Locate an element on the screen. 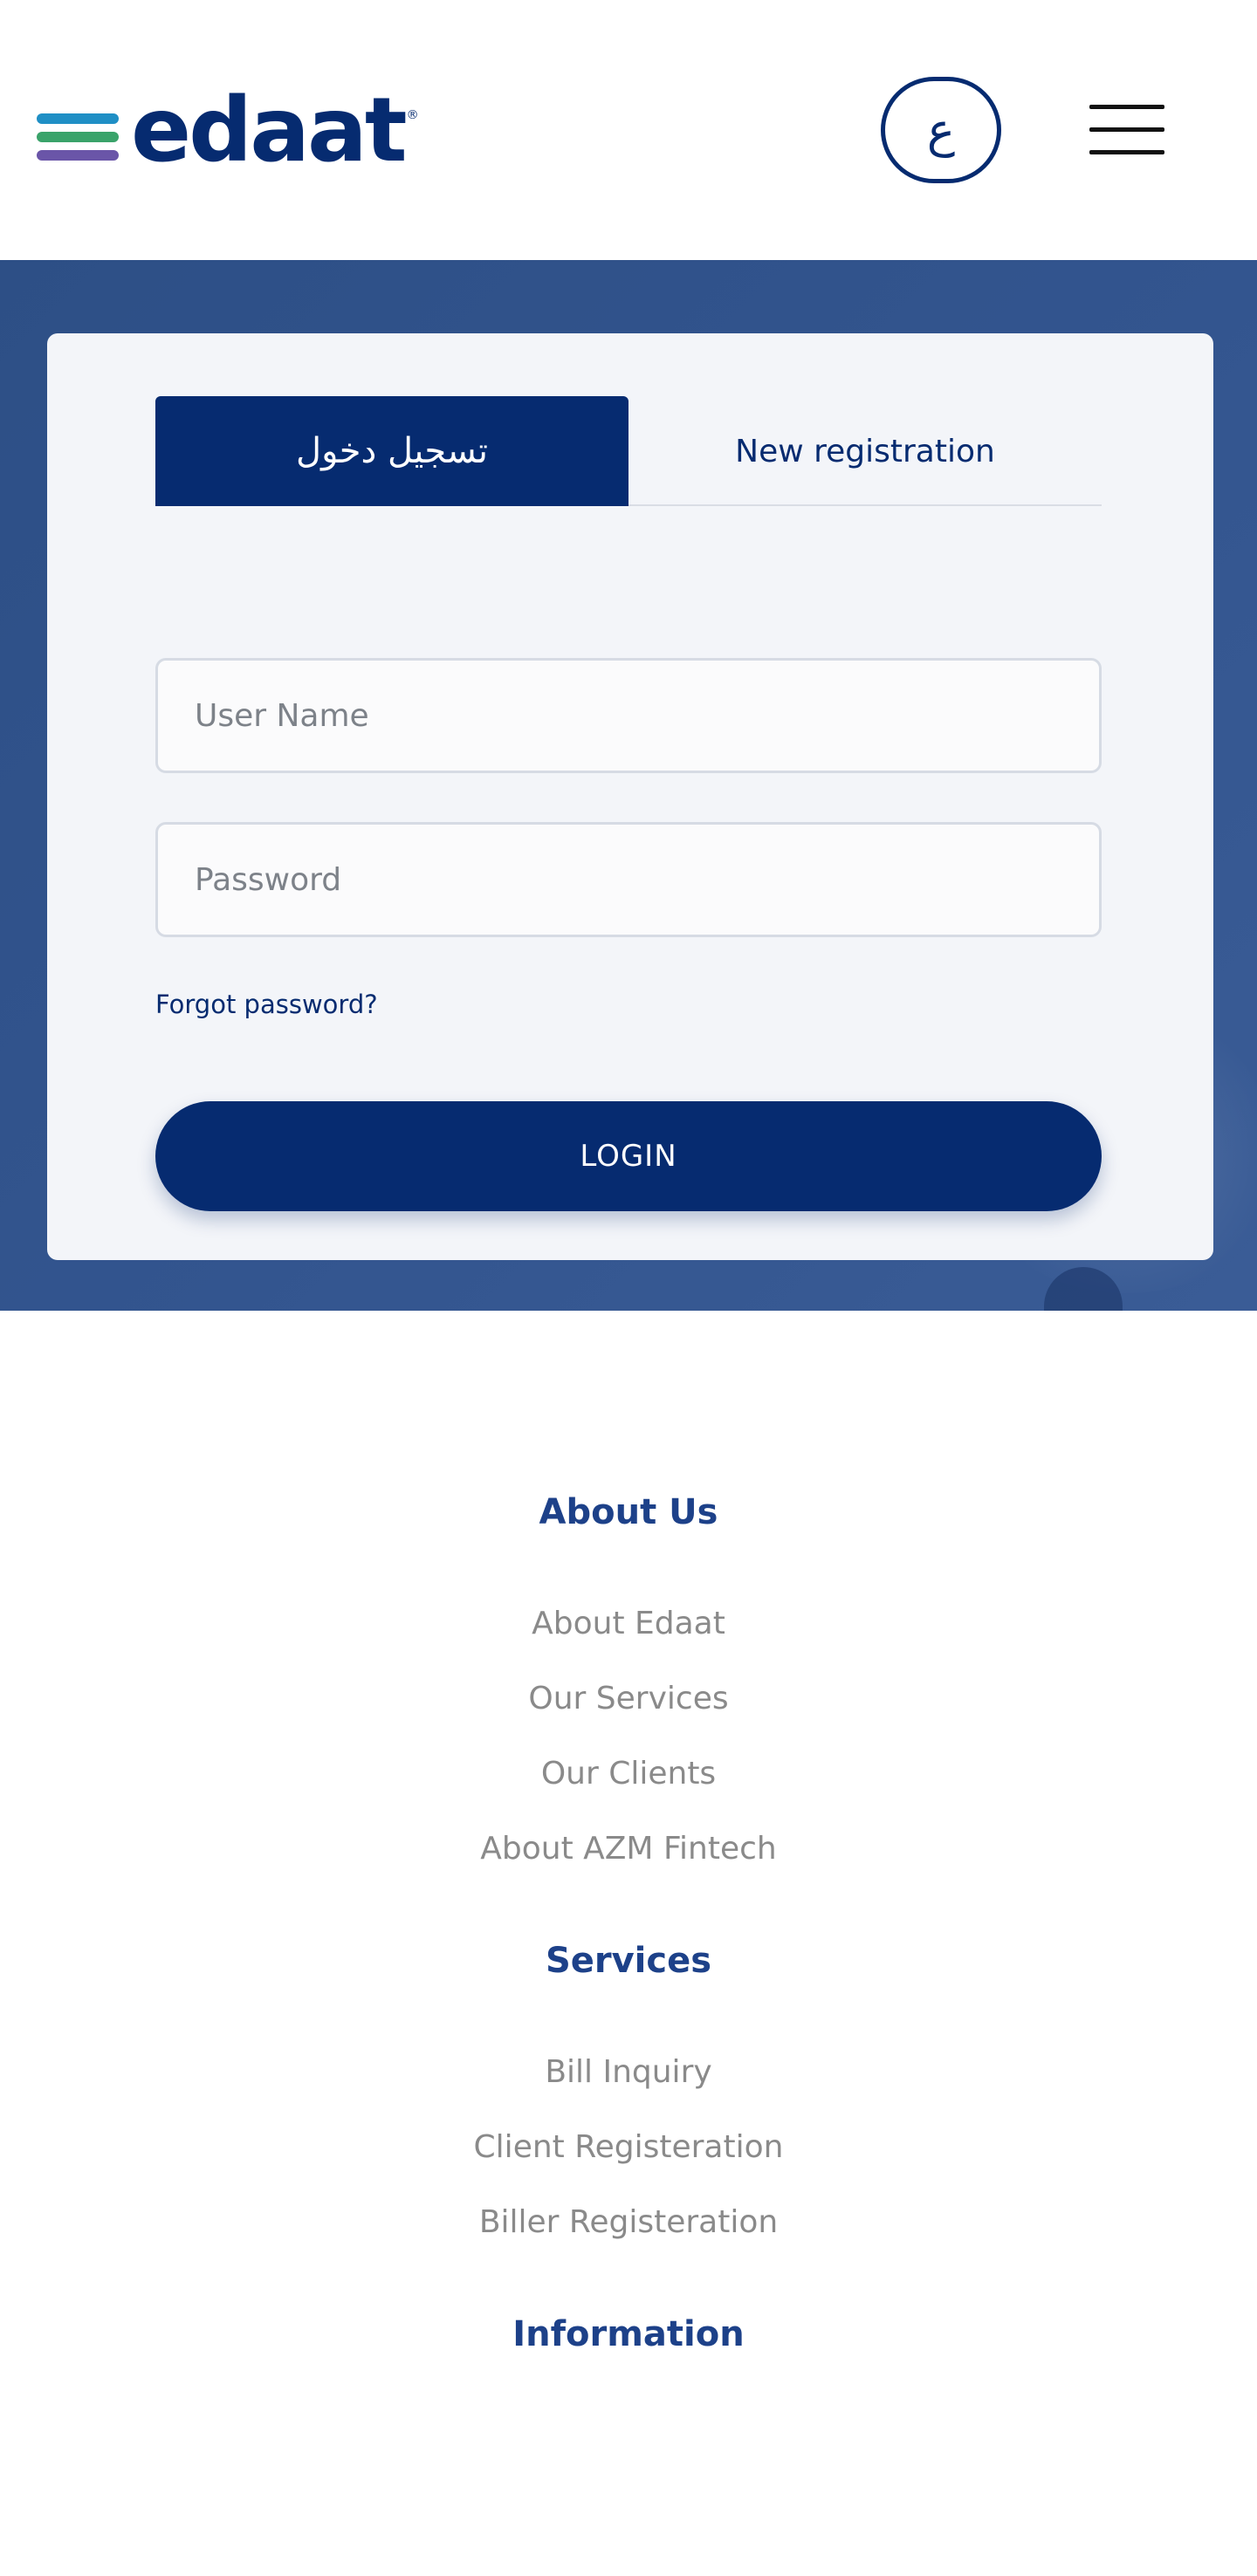 The height and width of the screenshot is (2576, 1257). language-toggle-button: ع is located at coordinates (941, 130).